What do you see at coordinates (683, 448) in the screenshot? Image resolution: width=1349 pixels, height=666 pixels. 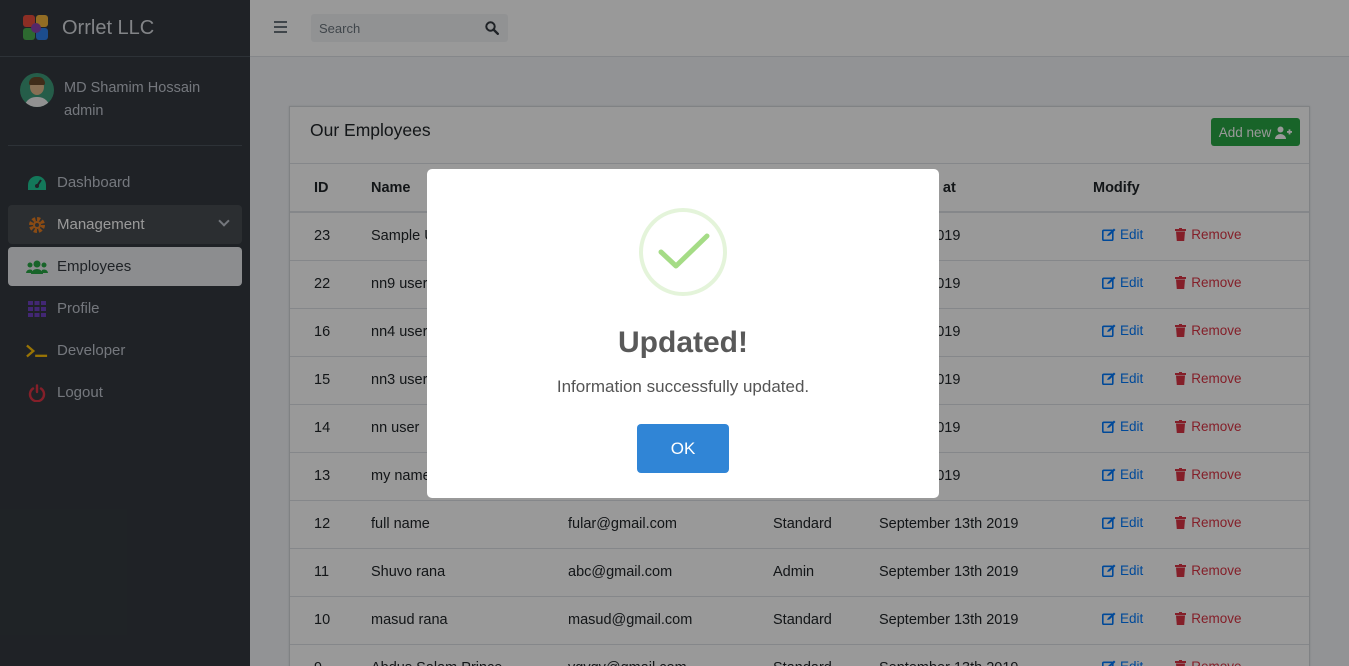 I see `ok-button: OK` at bounding box center [683, 448].